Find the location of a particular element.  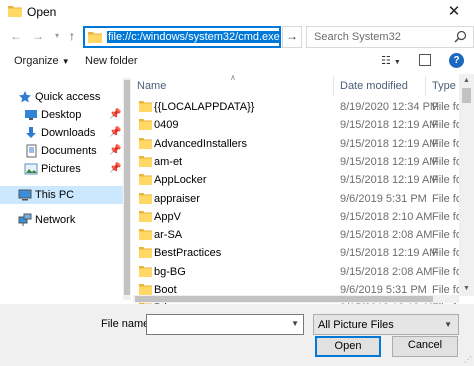

file-name: AppLocker is located at coordinates (180, 180).